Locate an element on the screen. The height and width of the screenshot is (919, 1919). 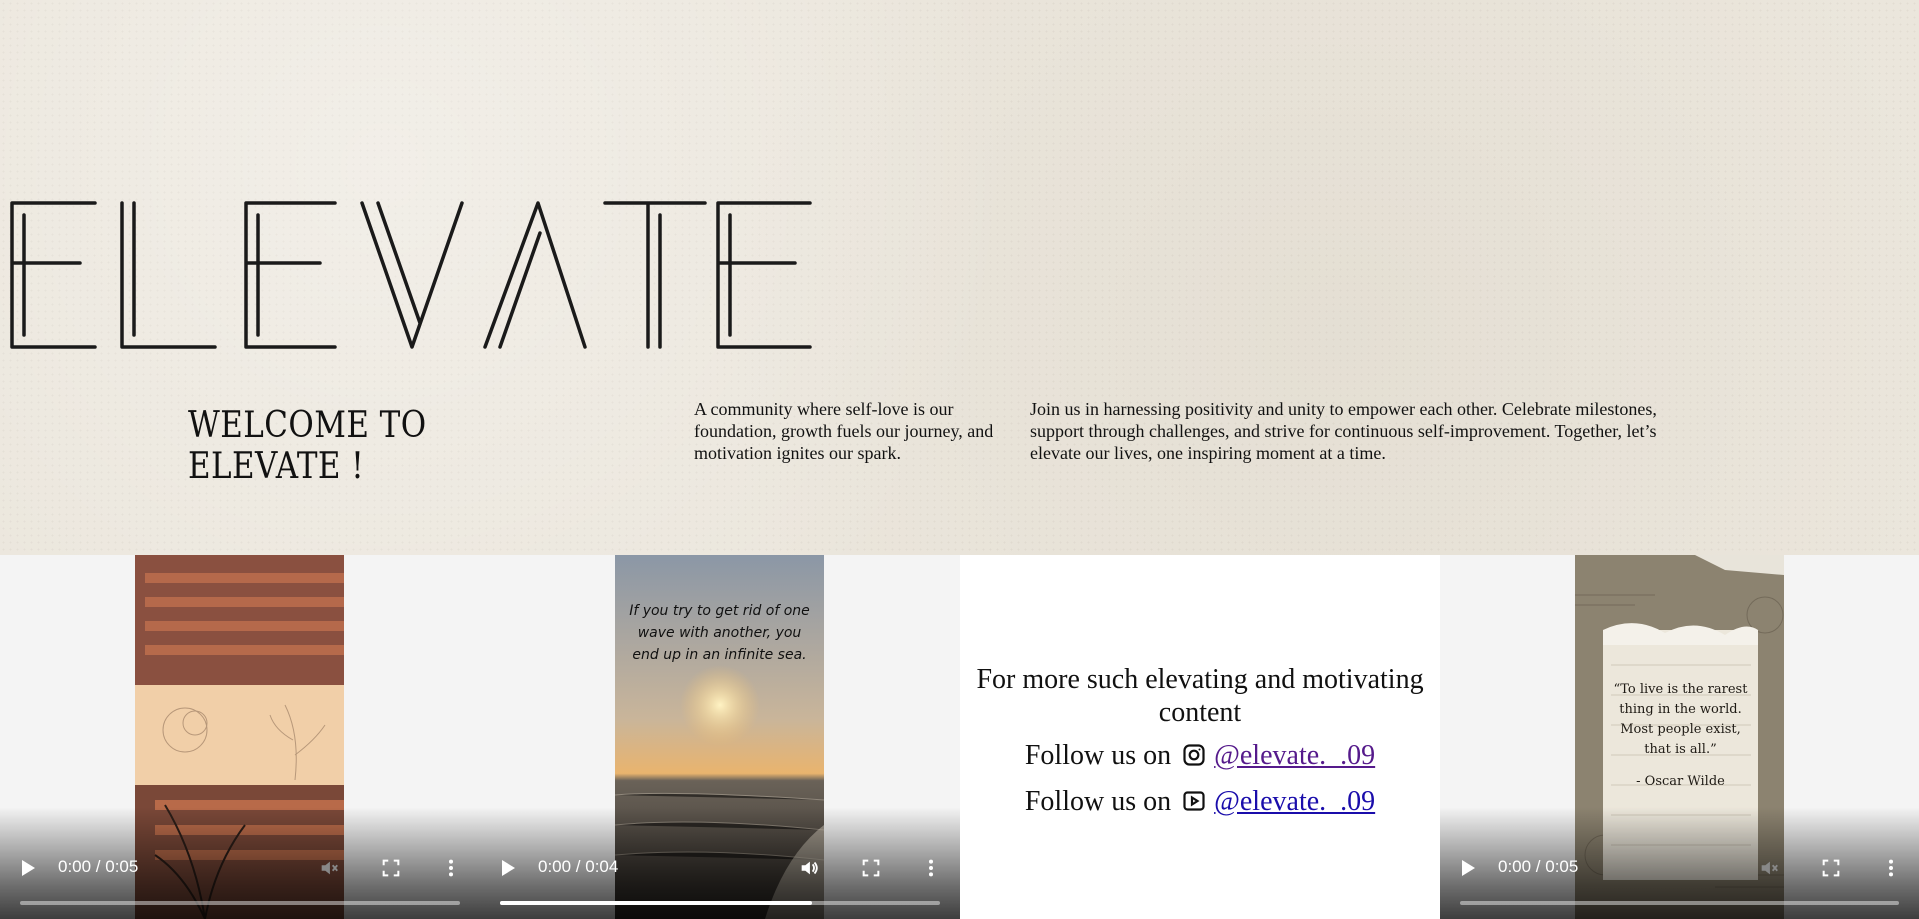
follow-instagram-prefix: Follow us on is located at coordinates (1098, 755).